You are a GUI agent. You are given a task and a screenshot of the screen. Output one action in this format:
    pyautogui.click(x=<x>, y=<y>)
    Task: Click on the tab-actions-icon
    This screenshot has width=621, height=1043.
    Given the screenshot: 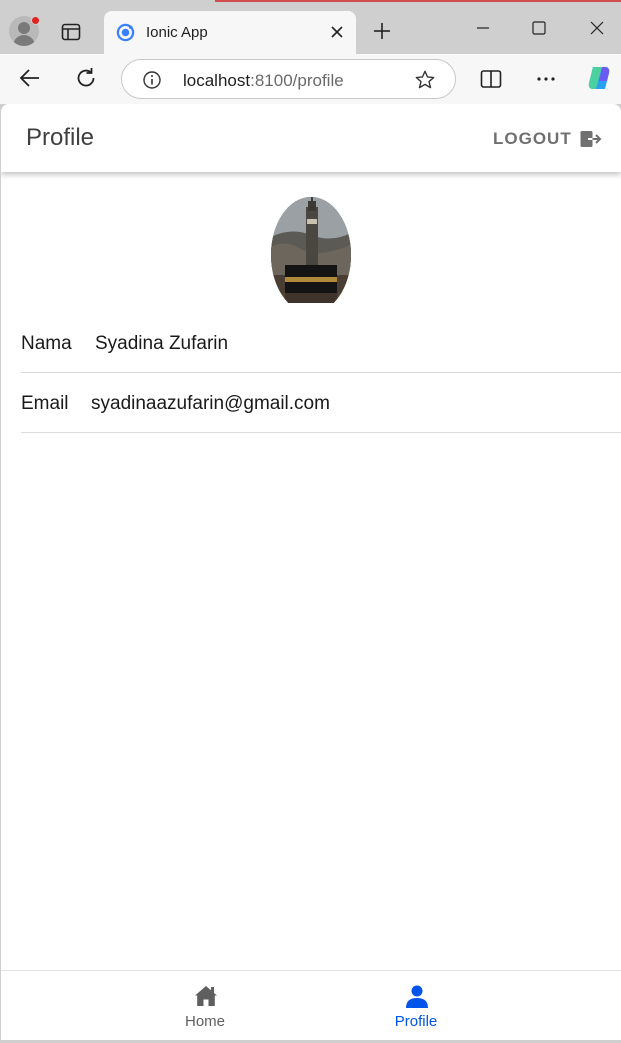 What is the action you would take?
    pyautogui.click(x=71, y=32)
    